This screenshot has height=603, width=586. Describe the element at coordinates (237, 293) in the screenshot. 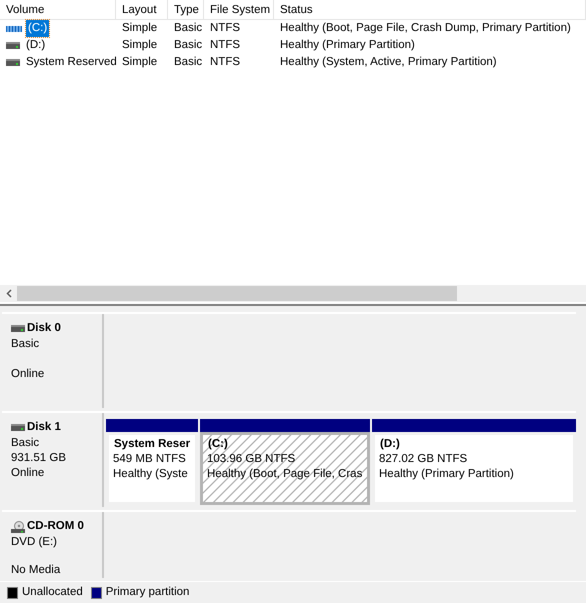

I see `scrollbar-thumb` at that location.